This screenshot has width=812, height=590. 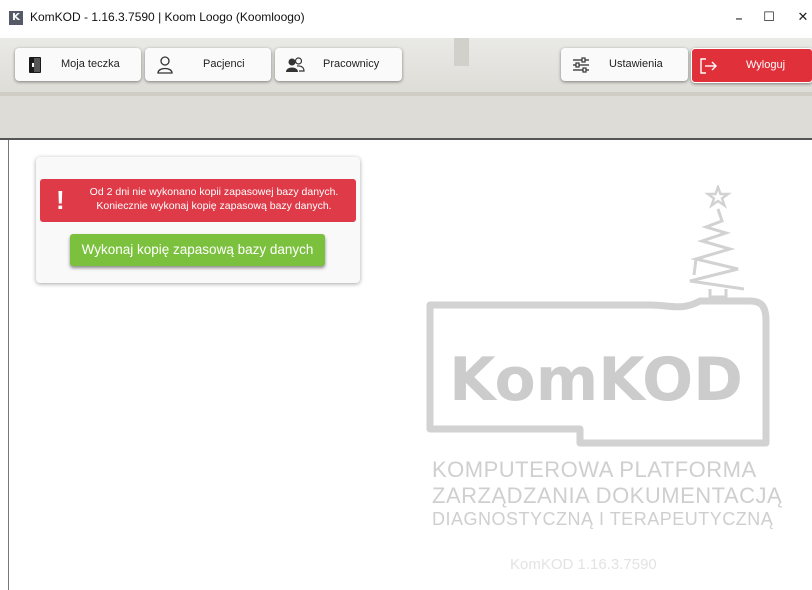 I want to click on my-folder-button: Moja teczka, so click(x=78, y=64).